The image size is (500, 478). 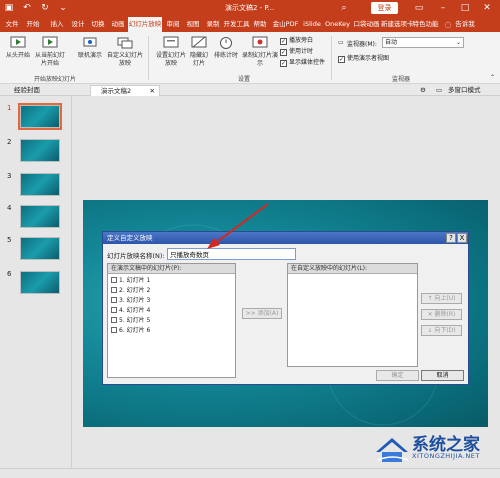 What do you see at coordinates (434, 448) in the screenshot?
I see `watermark: 系统之家 XITONGZHIJIA.NET` at bounding box center [434, 448].